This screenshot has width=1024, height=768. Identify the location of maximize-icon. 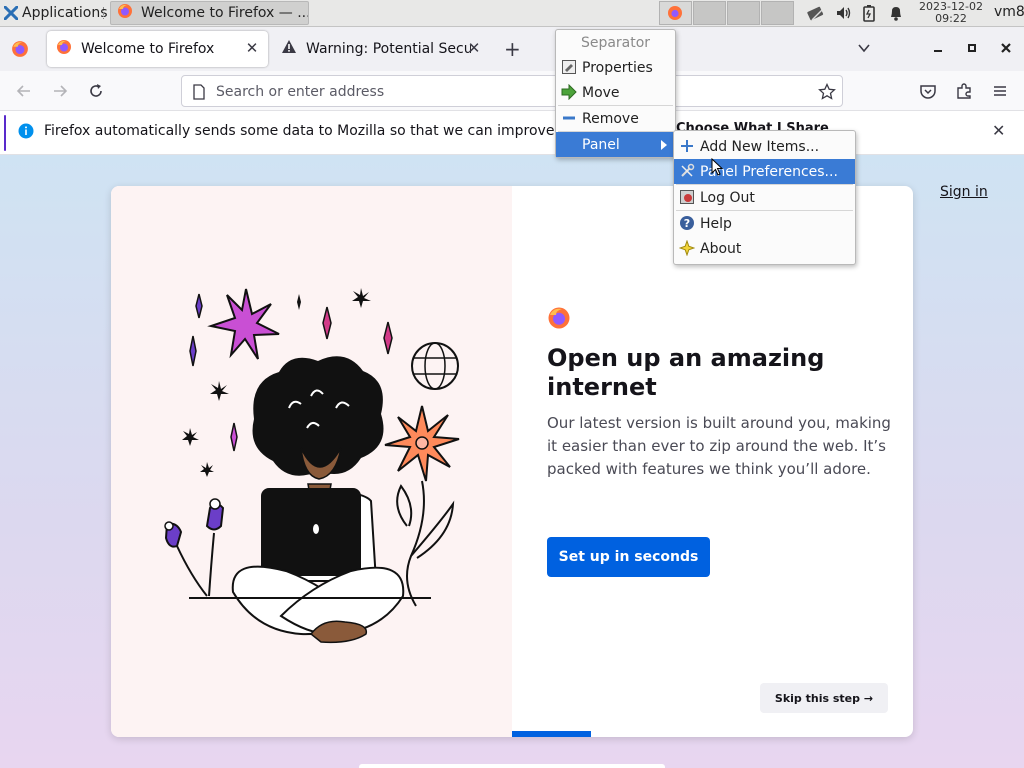
(972, 48).